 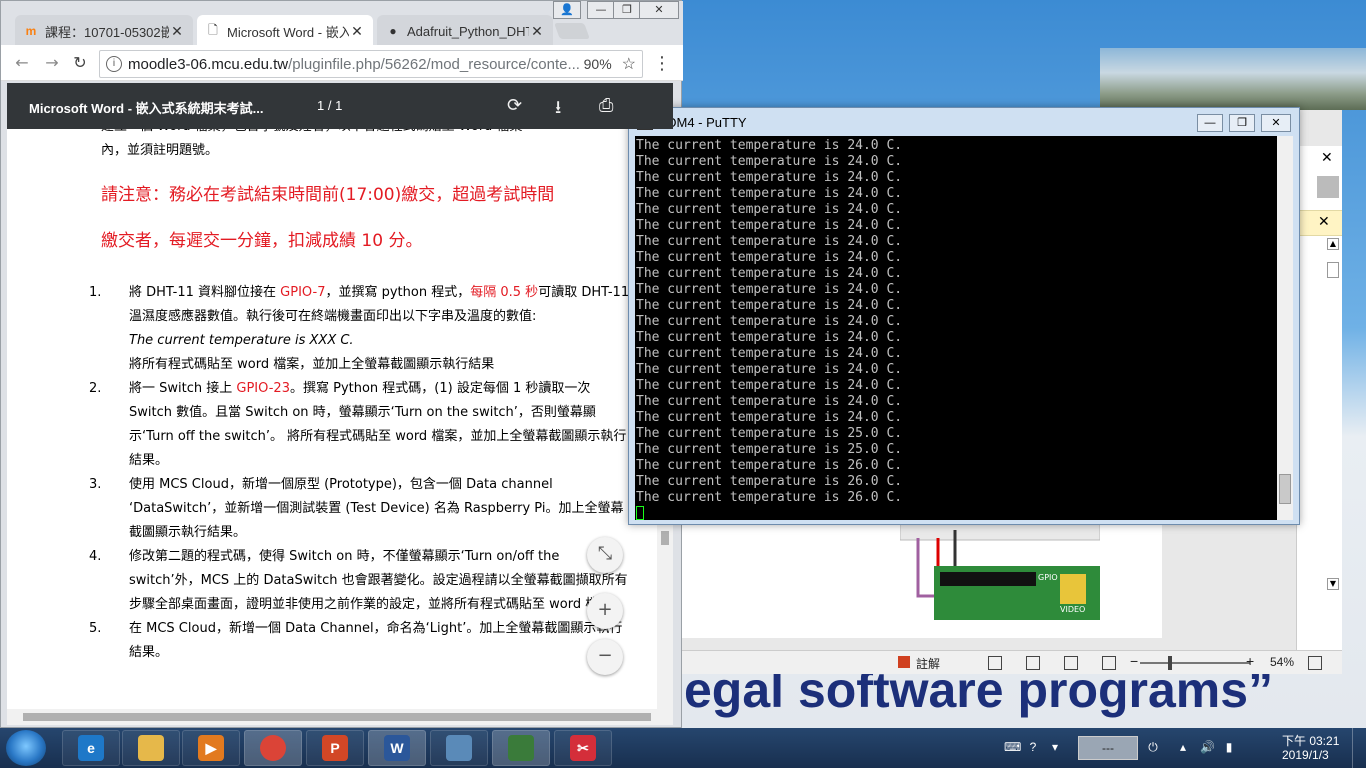 What do you see at coordinates (904, 662) in the screenshot?
I see `comment-icon` at bounding box center [904, 662].